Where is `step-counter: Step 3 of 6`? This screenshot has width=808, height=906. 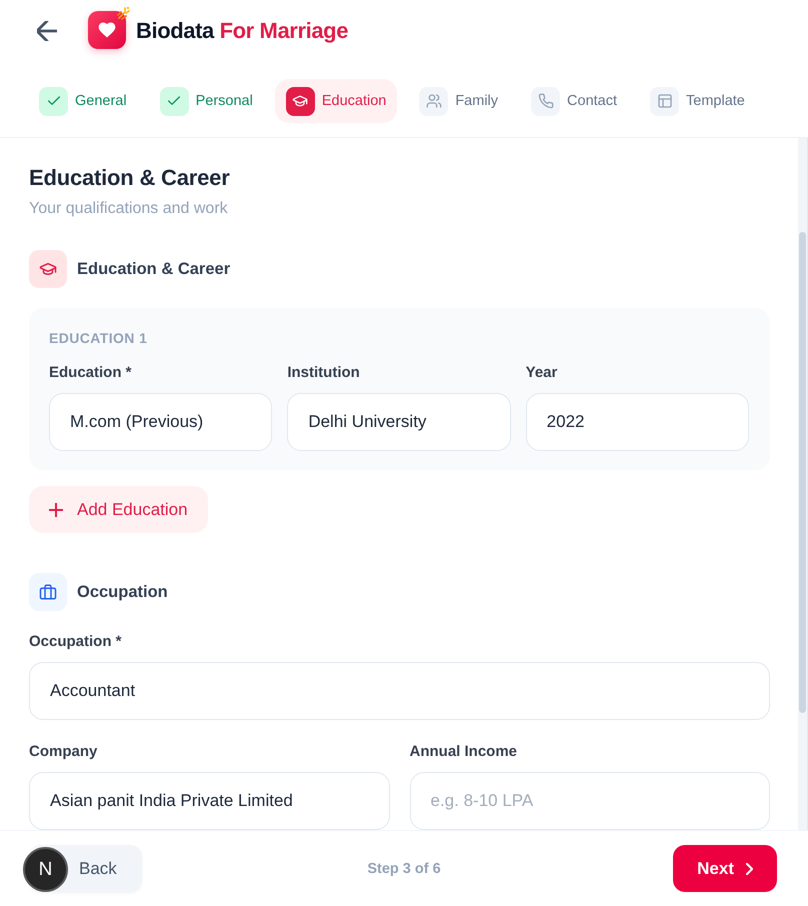 step-counter: Step 3 of 6 is located at coordinates (404, 868).